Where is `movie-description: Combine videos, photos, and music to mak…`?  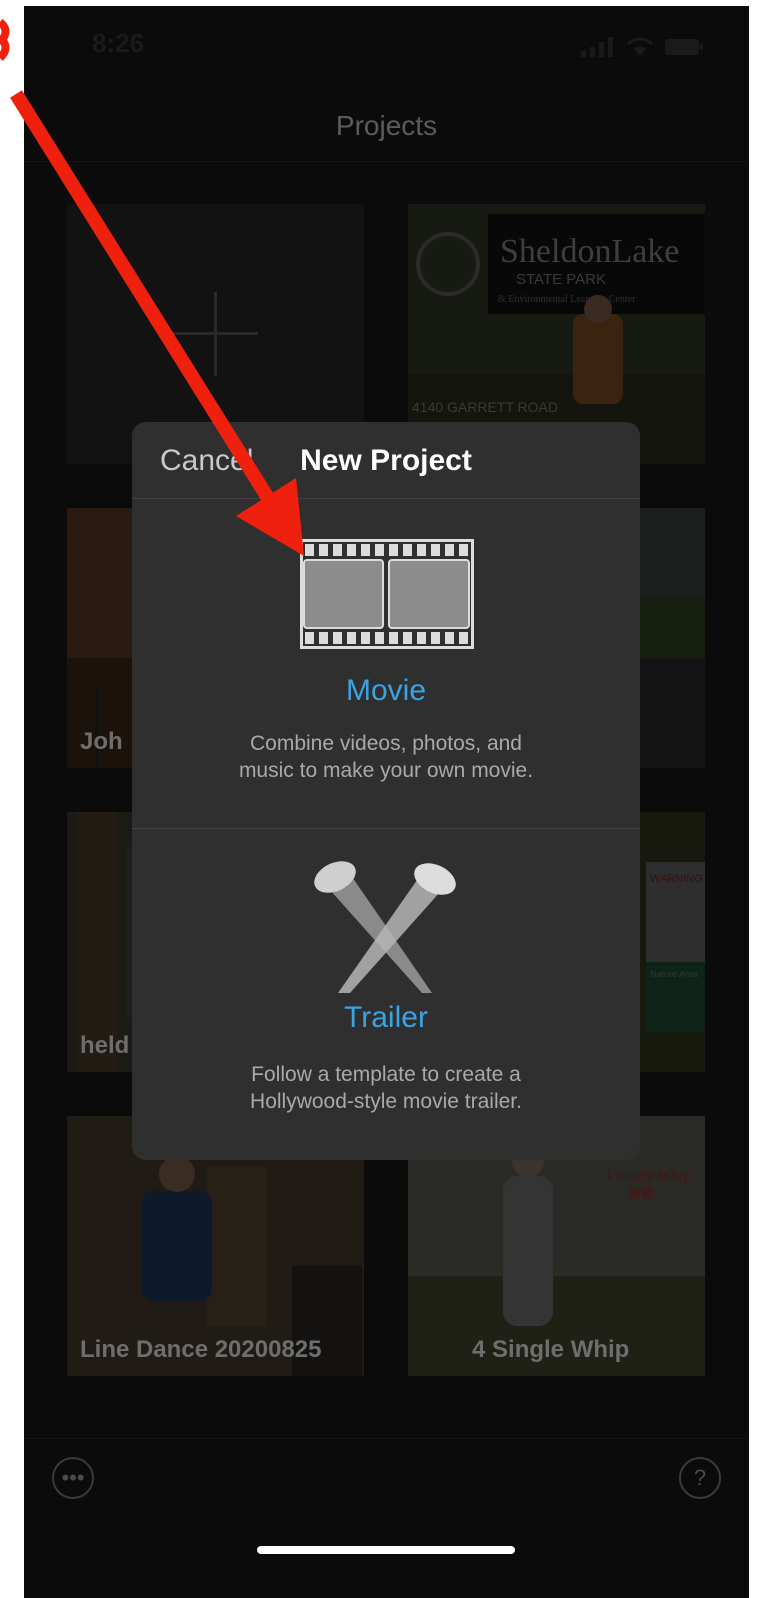 movie-description: Combine videos, photos, and music to mak… is located at coordinates (386, 757).